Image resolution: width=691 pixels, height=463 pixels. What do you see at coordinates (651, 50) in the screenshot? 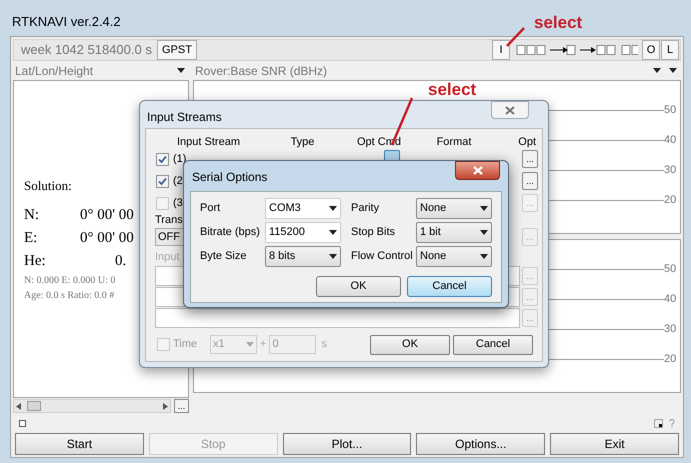
I see `output-streams-button: O` at bounding box center [651, 50].